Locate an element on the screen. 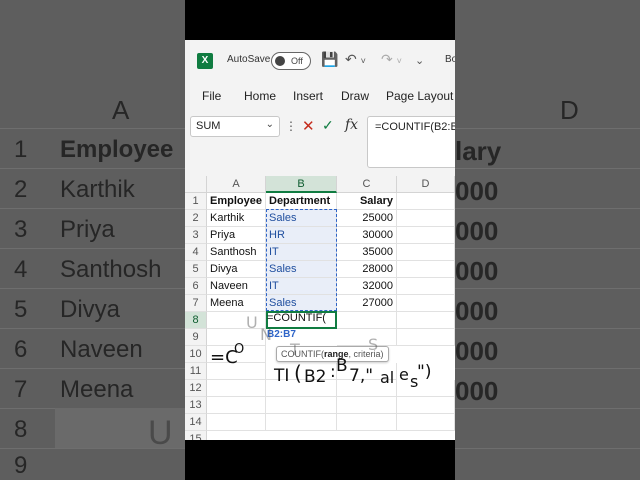 The image size is (640, 480). row-header: 7 is located at coordinates (196, 303).